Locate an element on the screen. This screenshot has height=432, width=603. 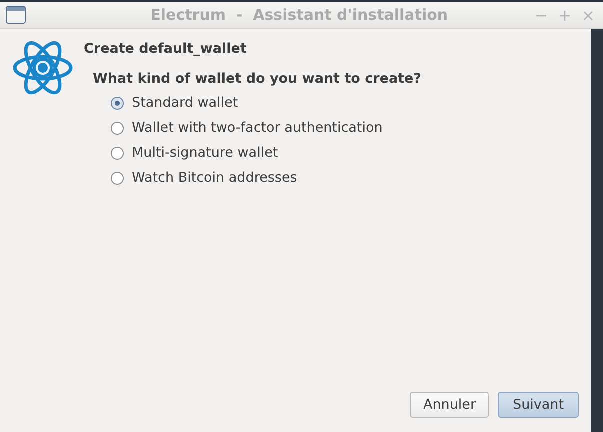
atom-logo-icon is located at coordinates (43, 68).